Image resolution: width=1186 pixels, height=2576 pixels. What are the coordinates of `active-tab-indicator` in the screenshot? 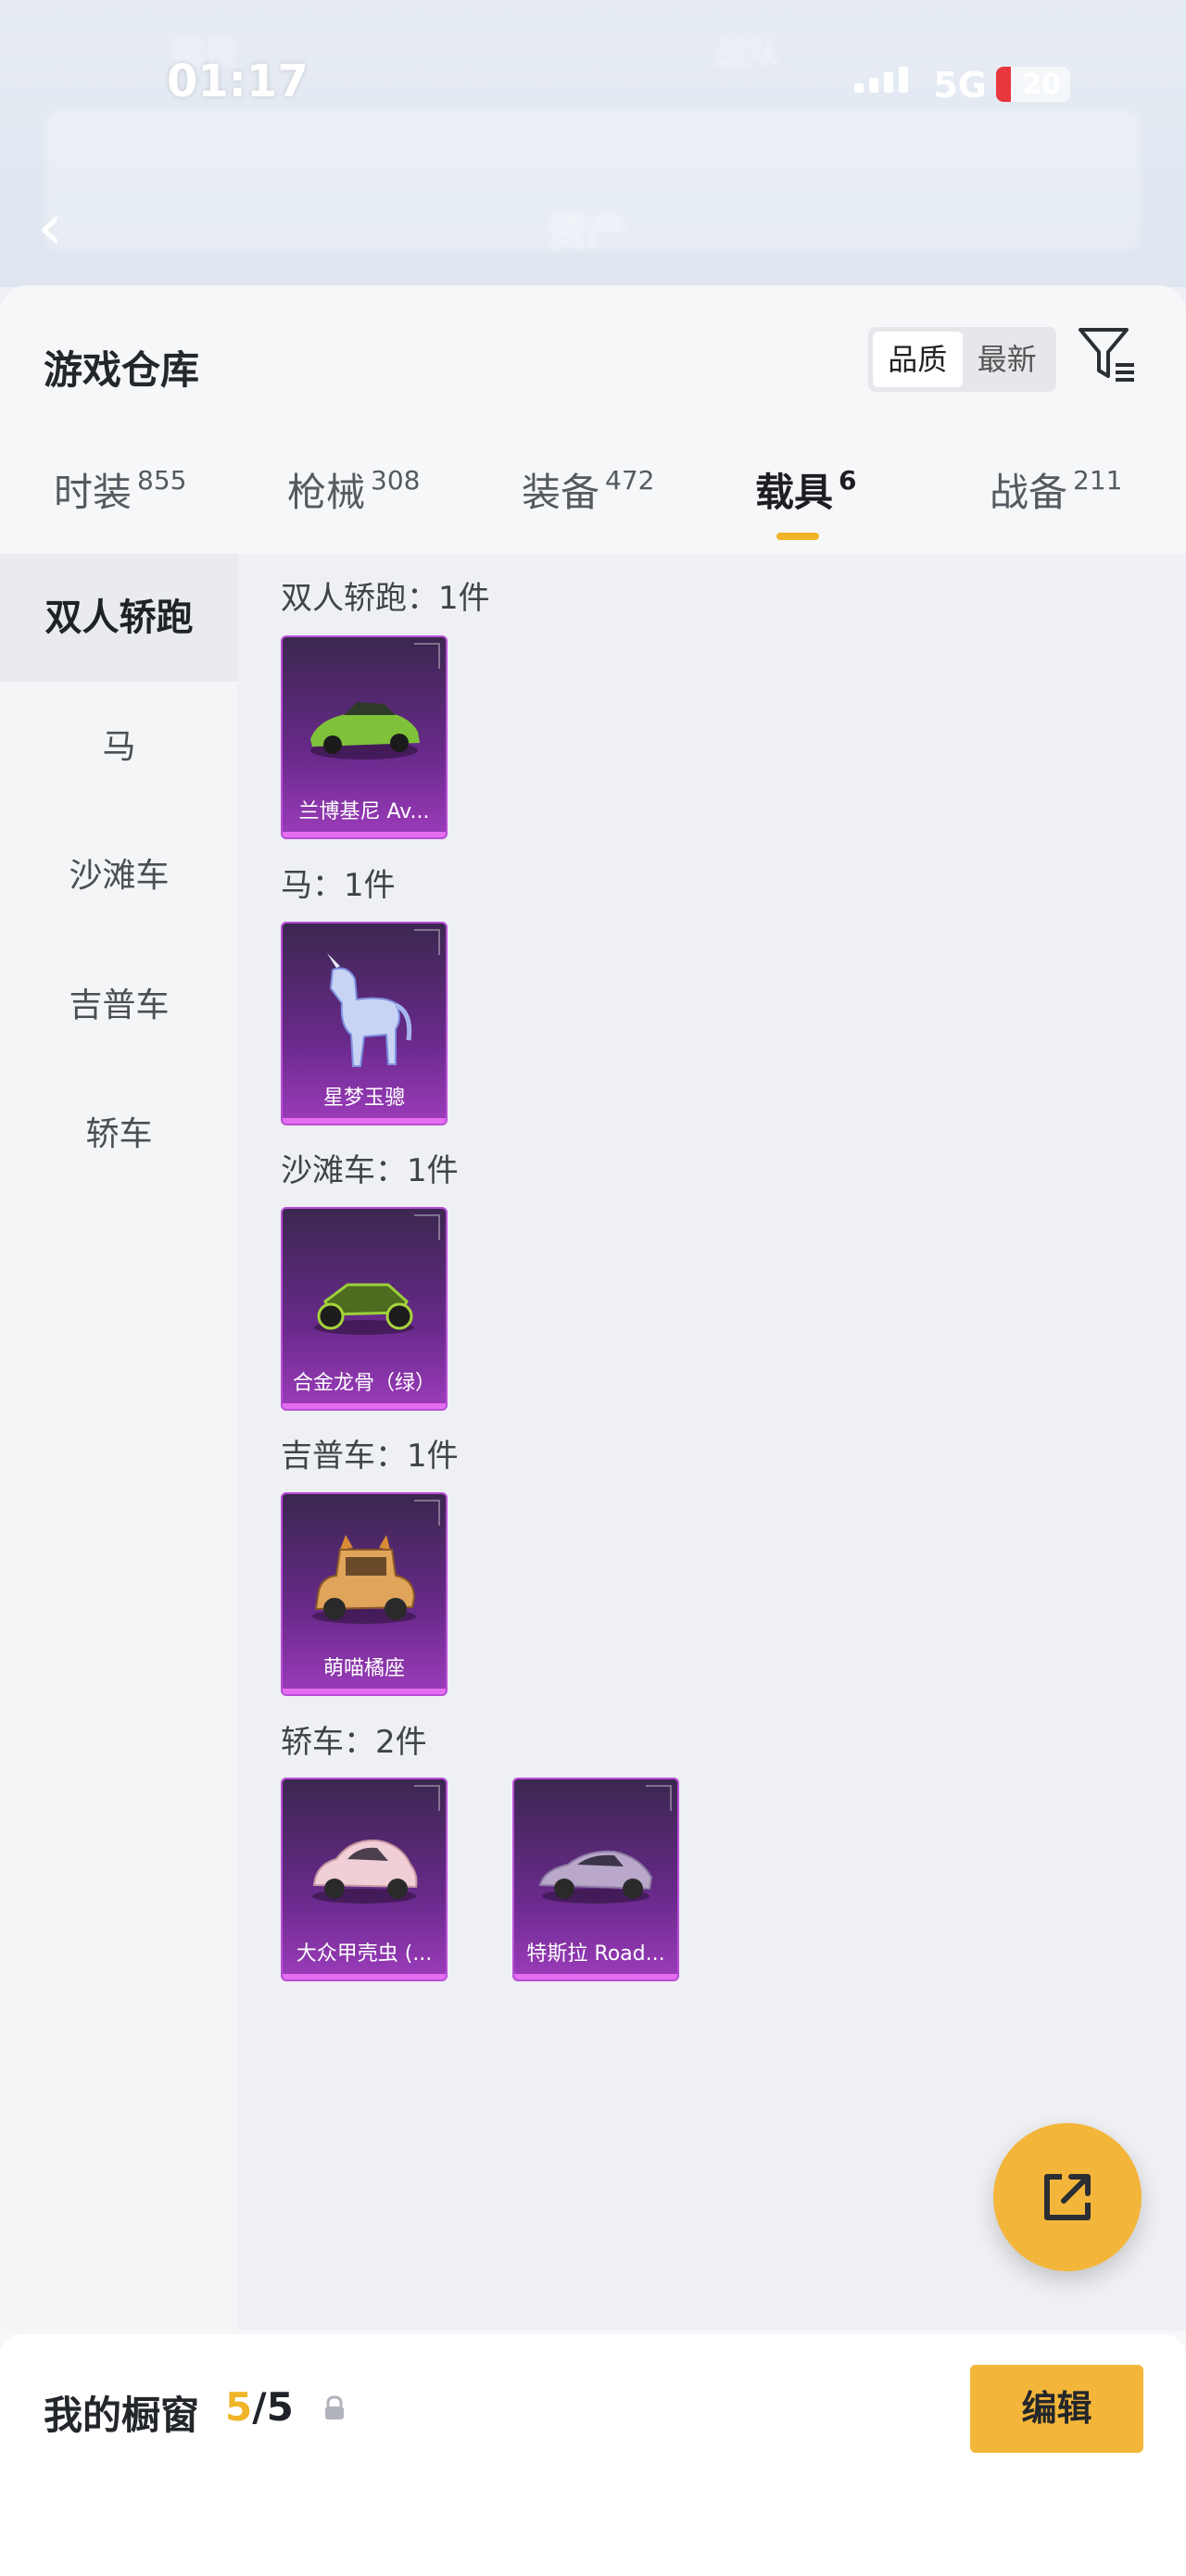 It's located at (797, 536).